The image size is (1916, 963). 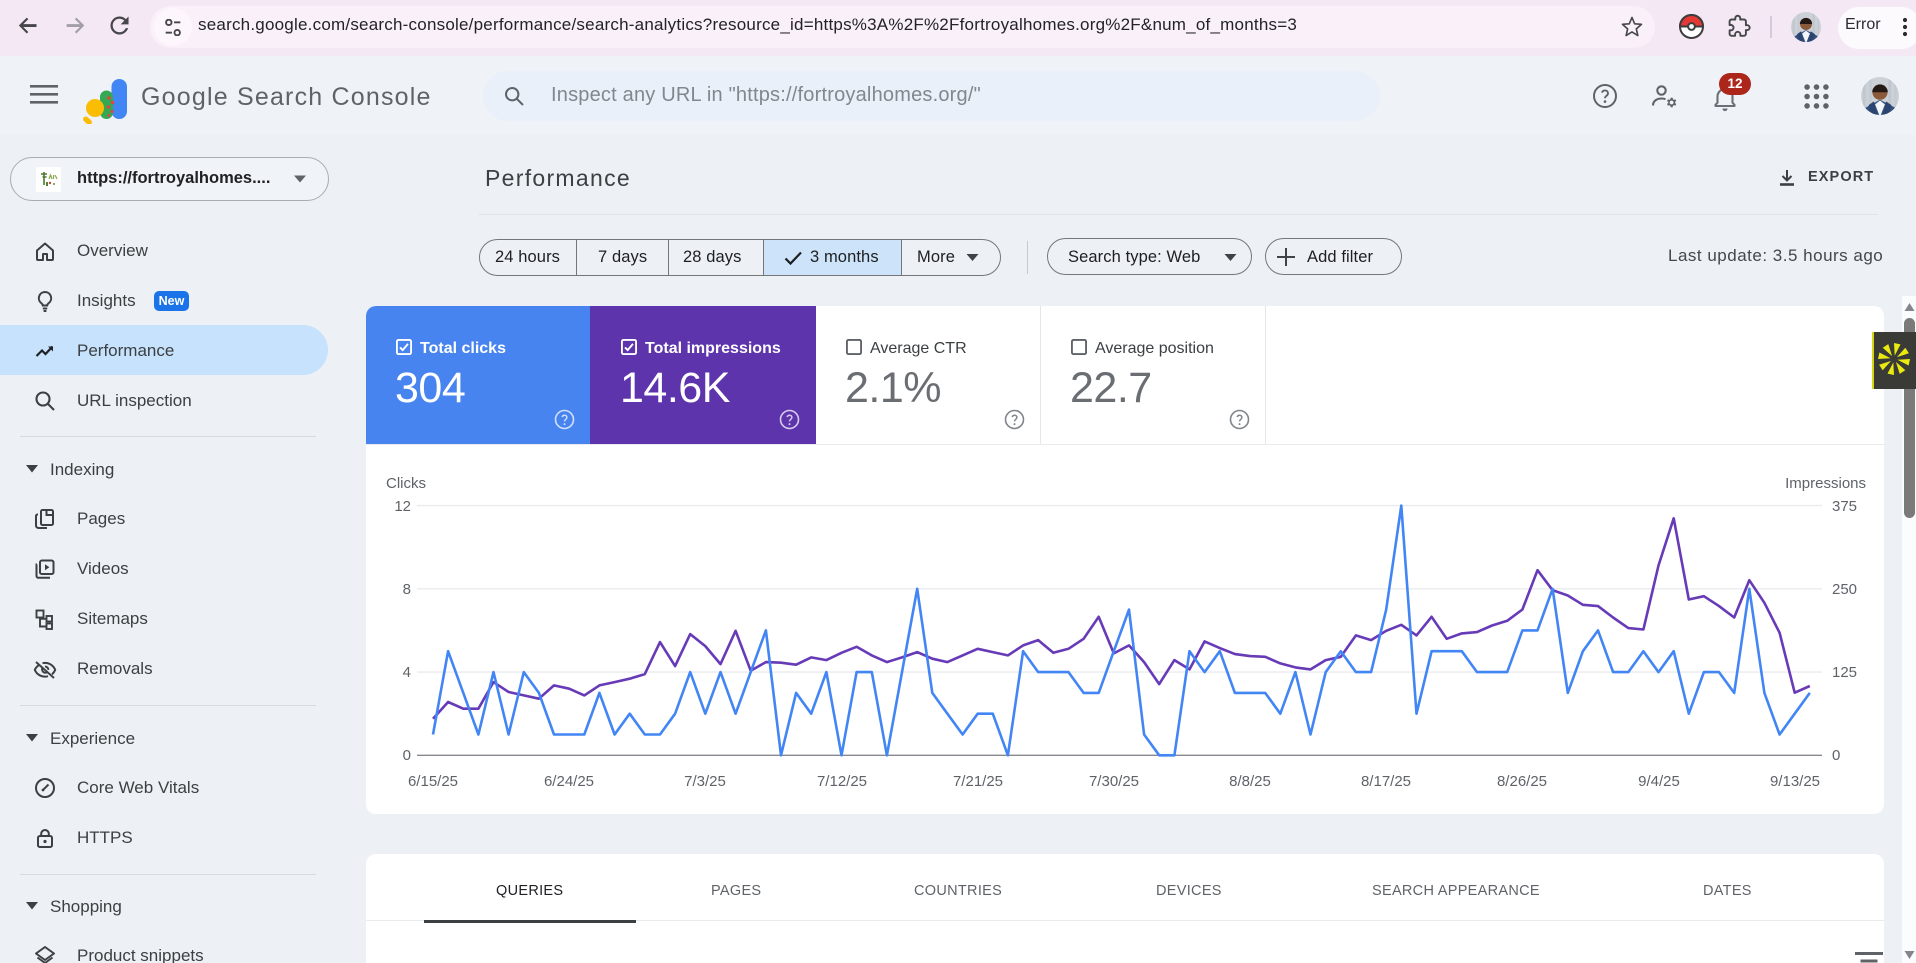 I want to click on svg-text: Clicks, so click(x=406, y=483).